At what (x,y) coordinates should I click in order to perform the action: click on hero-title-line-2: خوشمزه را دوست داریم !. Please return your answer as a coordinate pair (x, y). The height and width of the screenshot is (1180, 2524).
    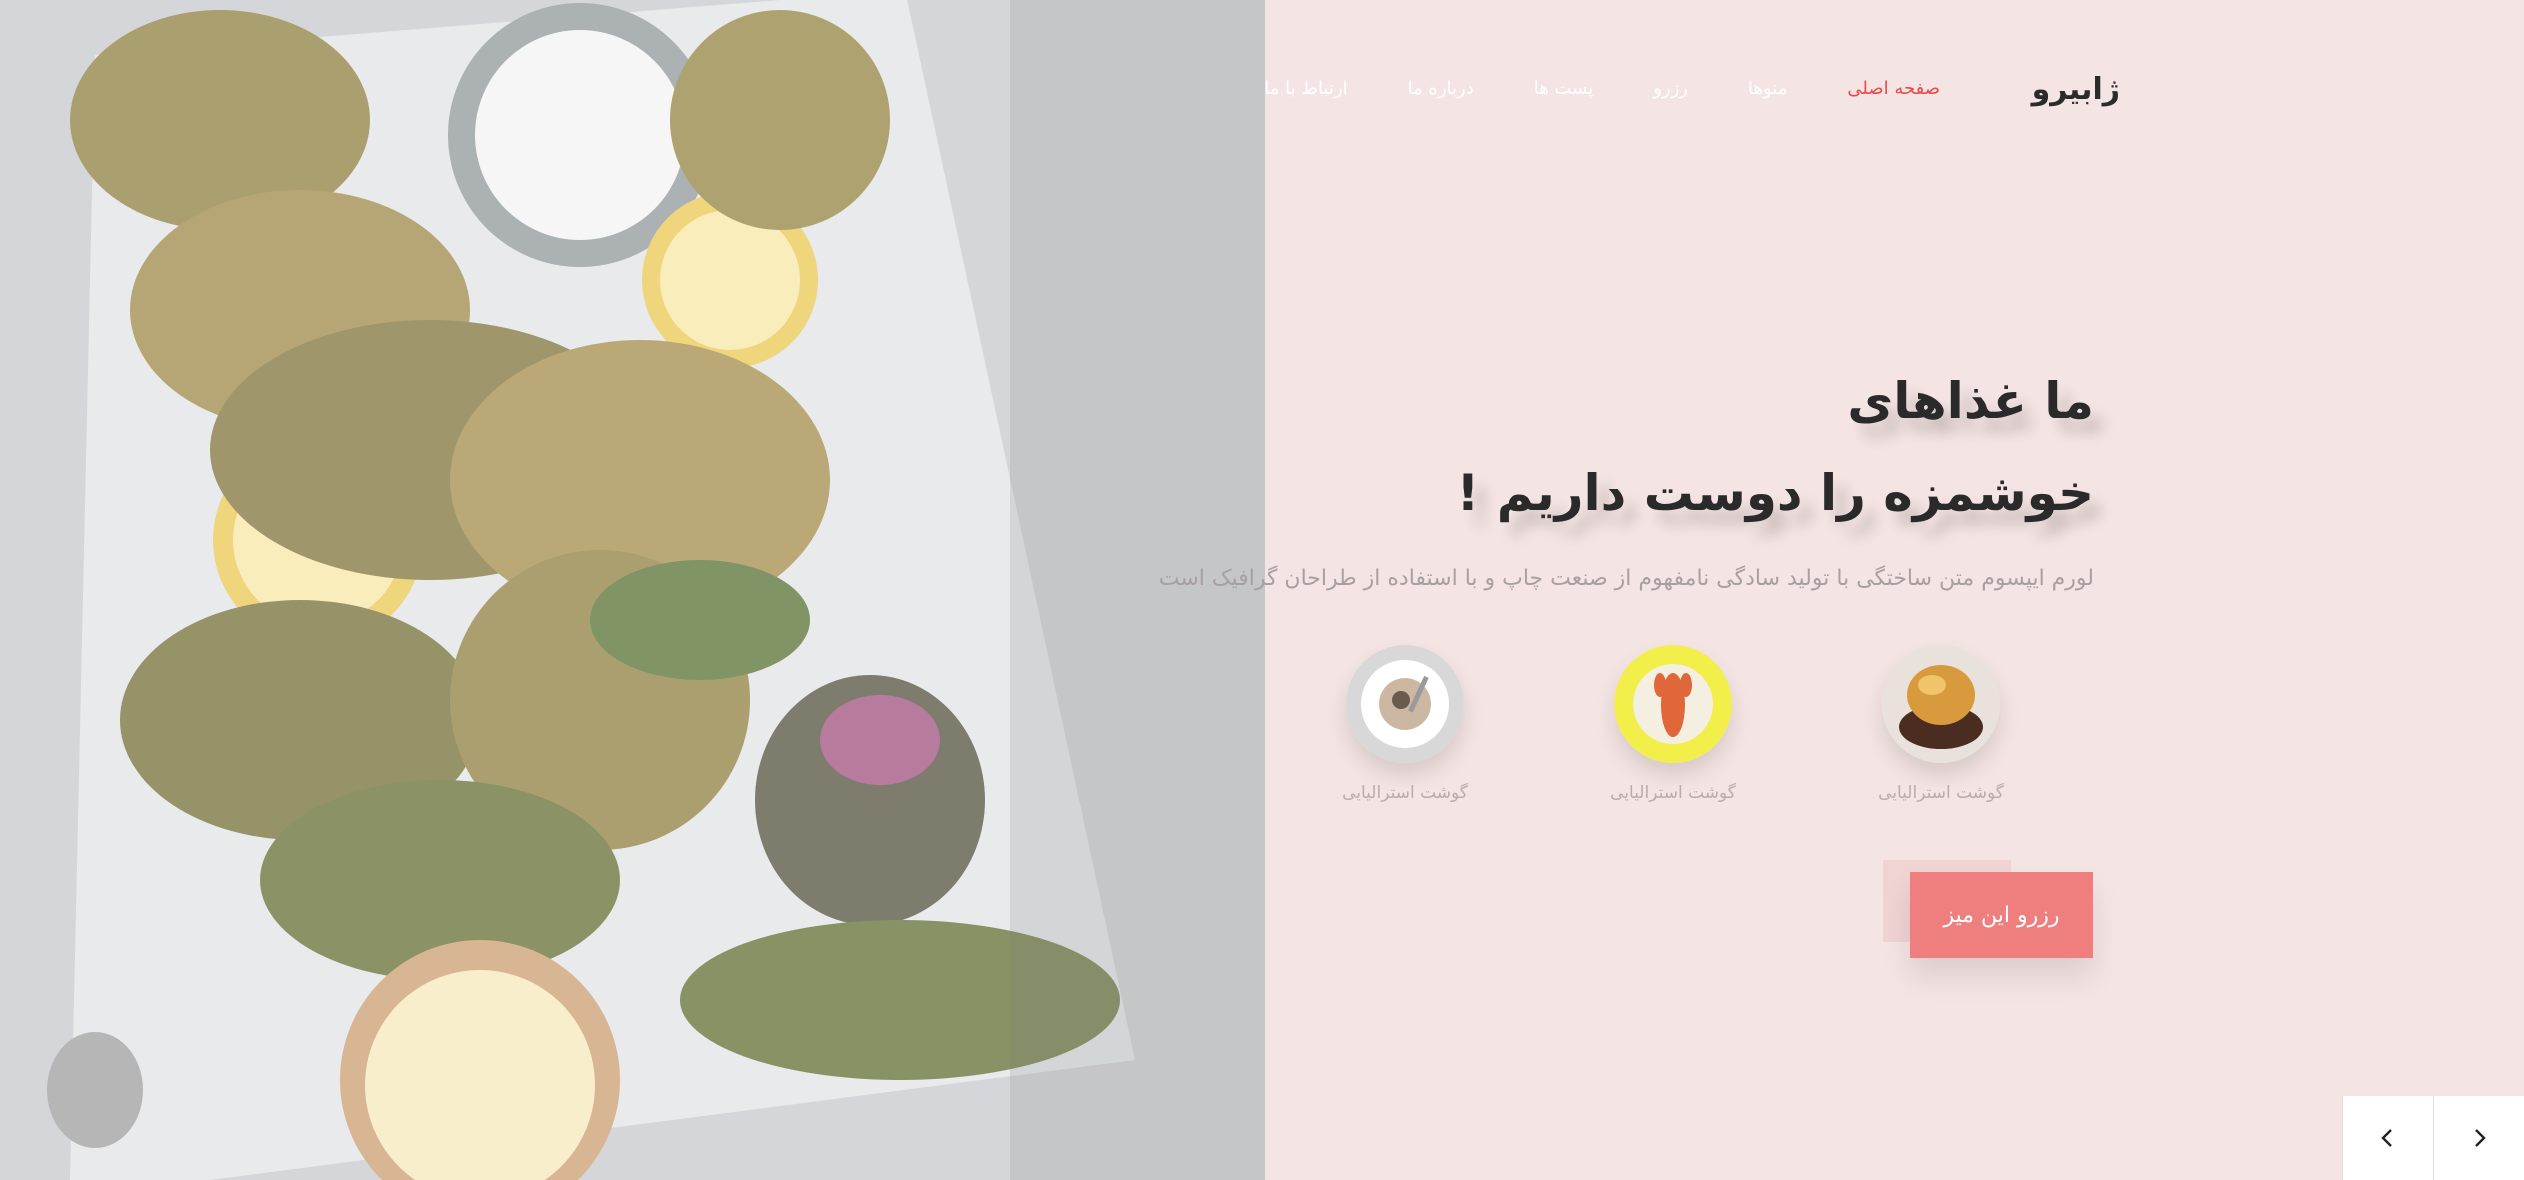
    Looking at the image, I should click on (1775, 493).